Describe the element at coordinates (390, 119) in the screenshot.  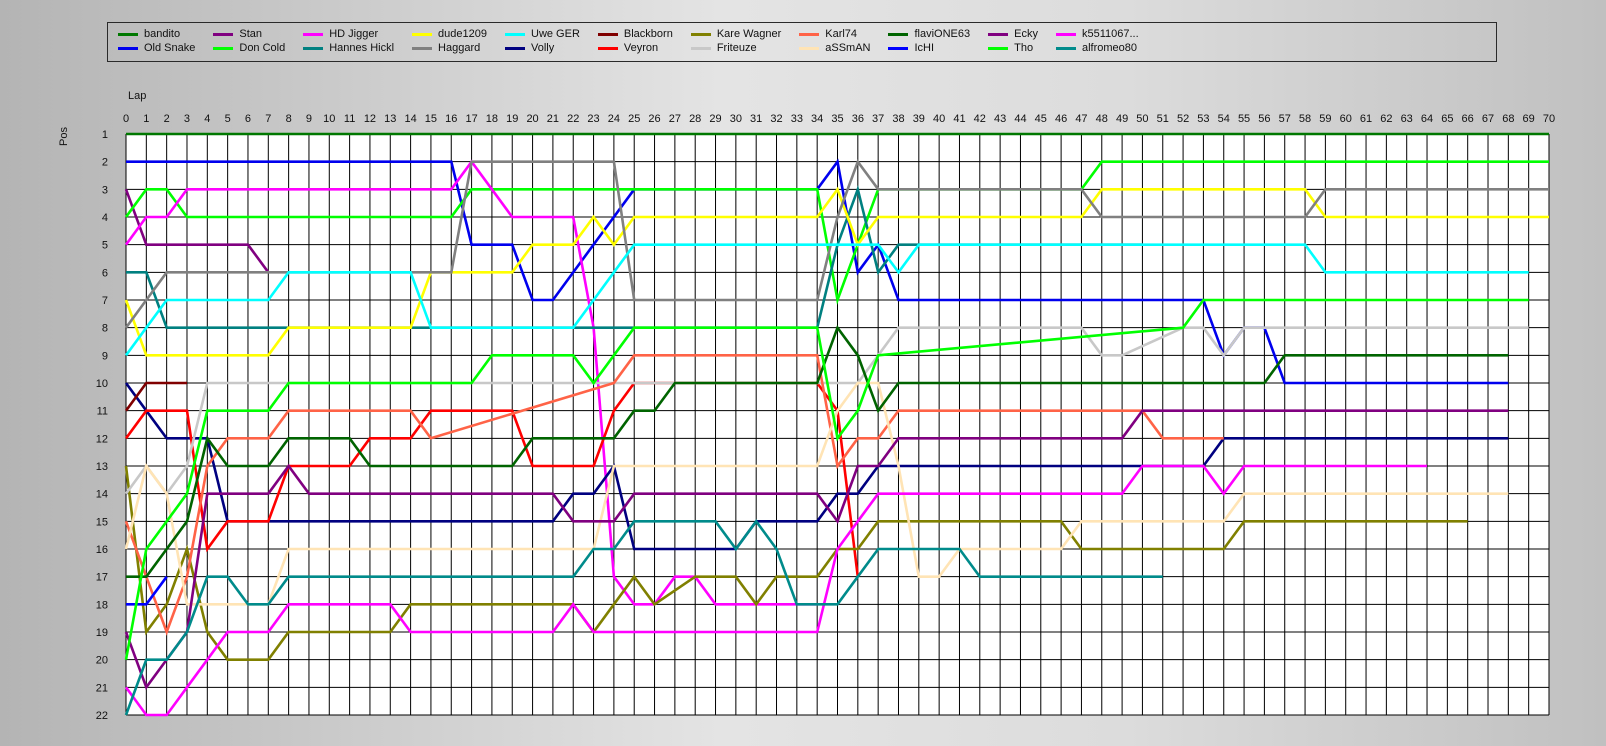
I see `x-tick-label: 13` at that location.